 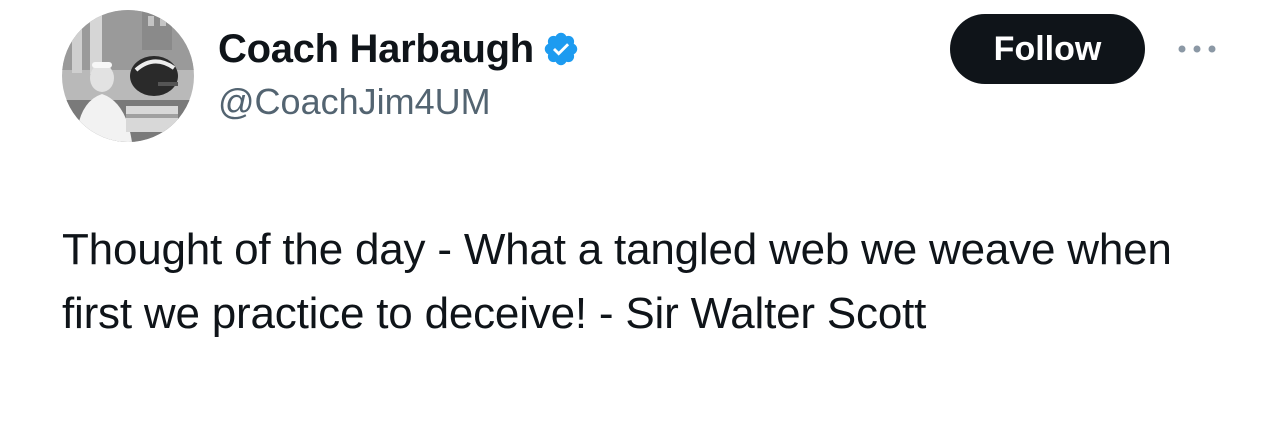 I want to click on verified-badge-icon, so click(x=561, y=49).